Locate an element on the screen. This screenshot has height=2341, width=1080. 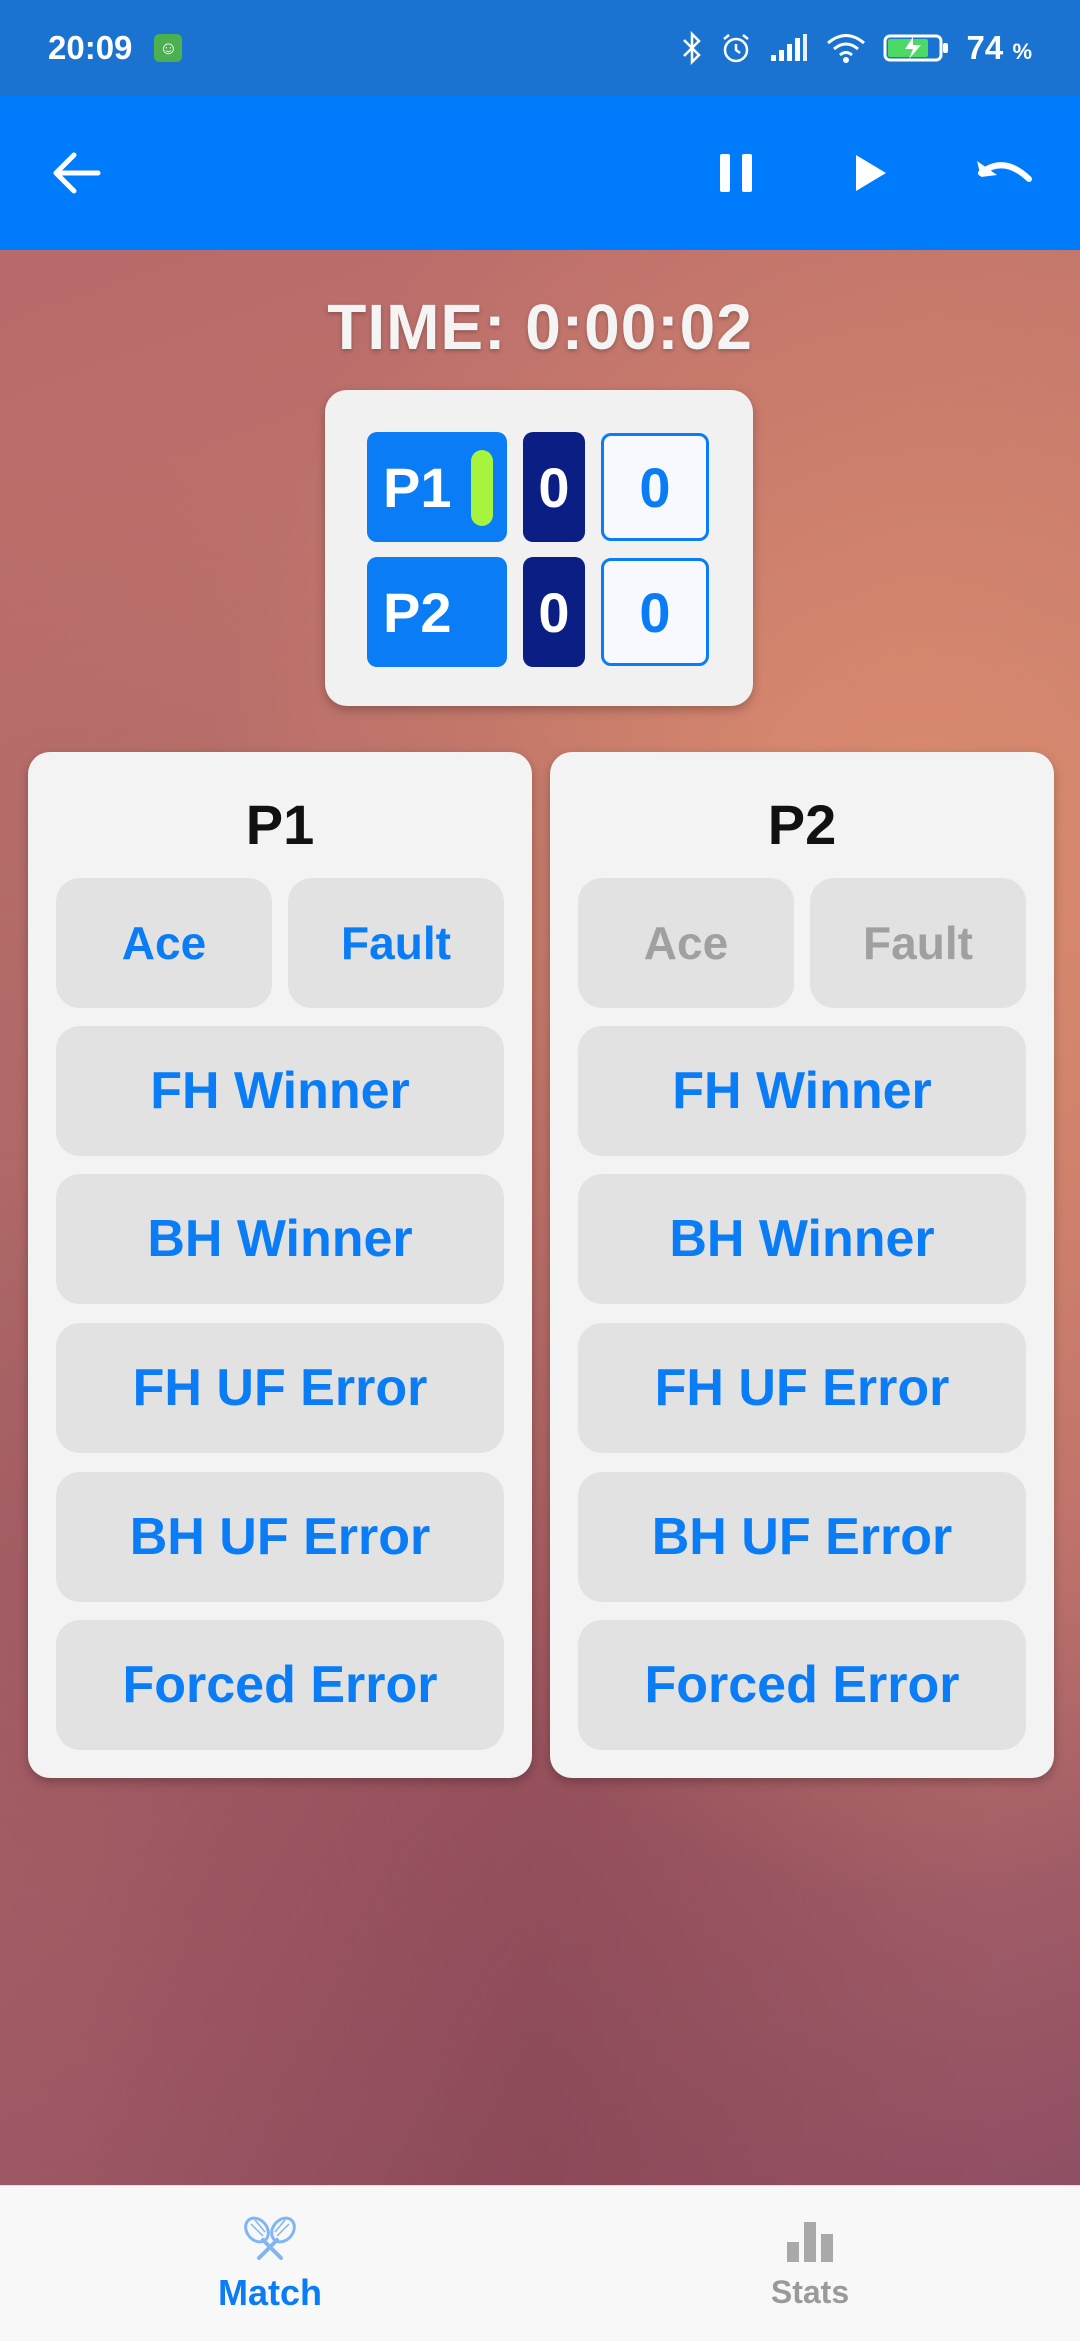
player-name: P2 is located at coordinates (417, 612).